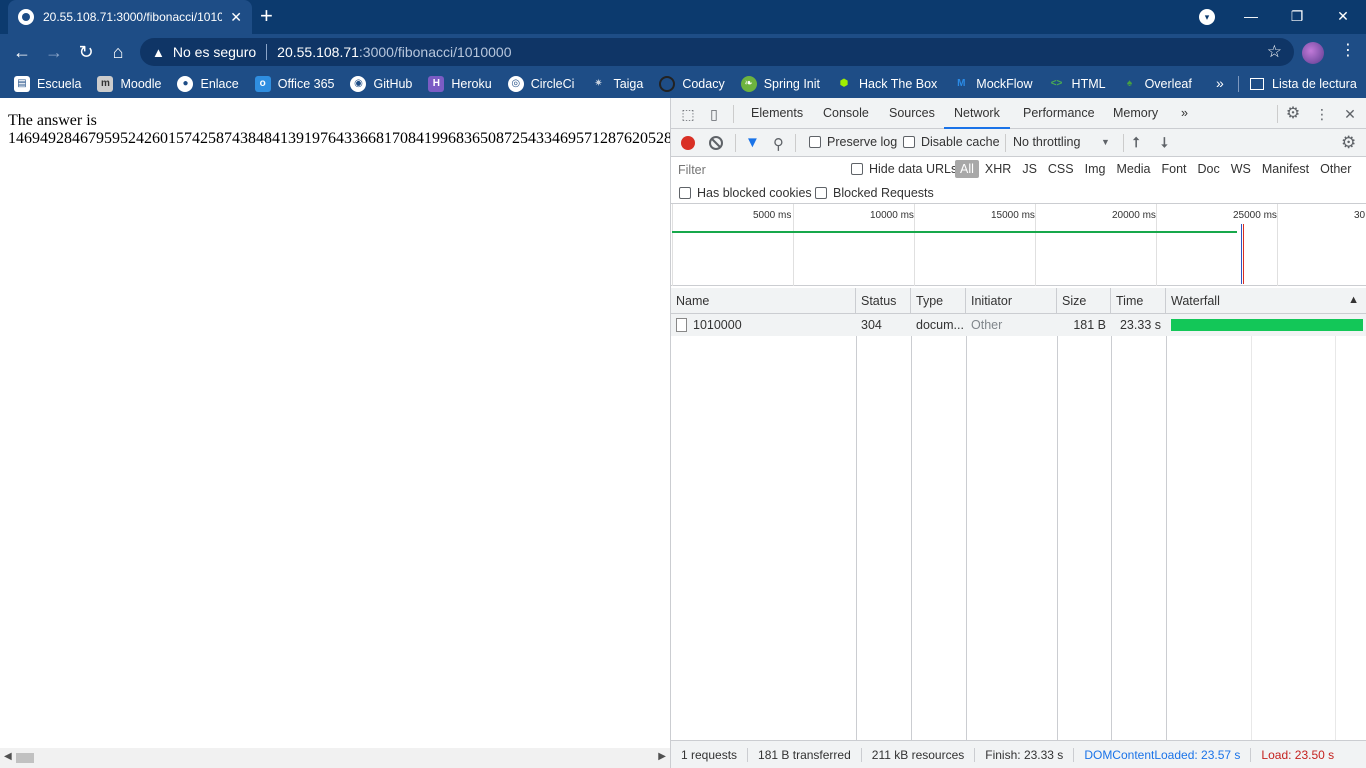  I want to click on minimize-button: —, so click(1251, 17).